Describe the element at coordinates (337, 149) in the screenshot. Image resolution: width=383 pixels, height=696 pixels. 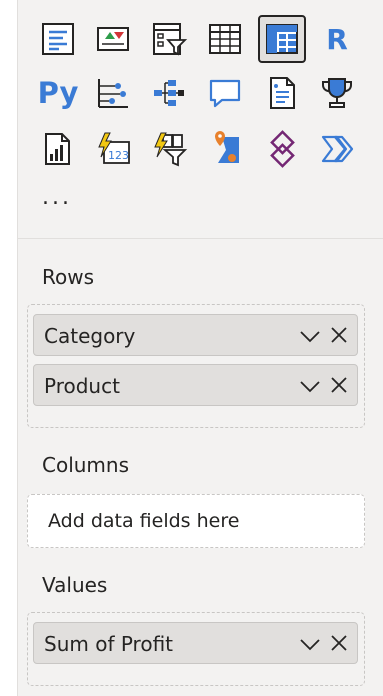
I see `power-automate-visual-icon` at that location.